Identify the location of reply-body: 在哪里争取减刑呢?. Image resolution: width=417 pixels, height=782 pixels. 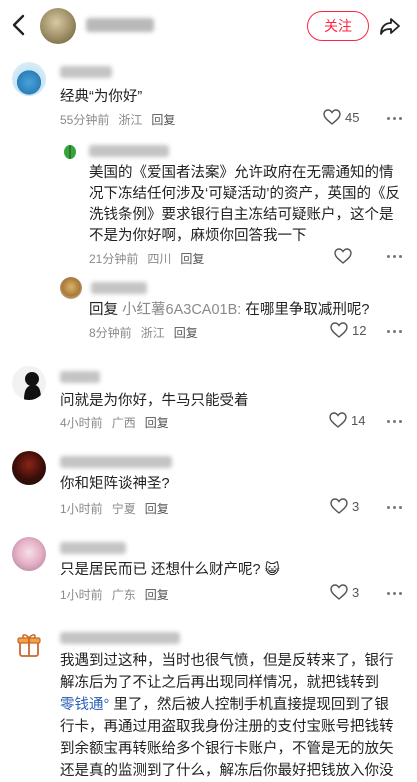
(305, 310).